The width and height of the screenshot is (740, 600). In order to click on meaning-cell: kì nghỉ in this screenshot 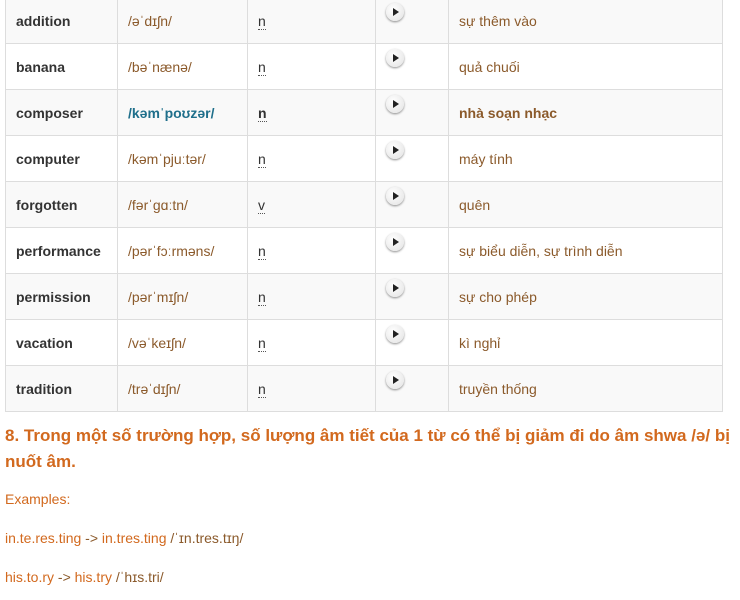, I will do `click(585, 342)`.